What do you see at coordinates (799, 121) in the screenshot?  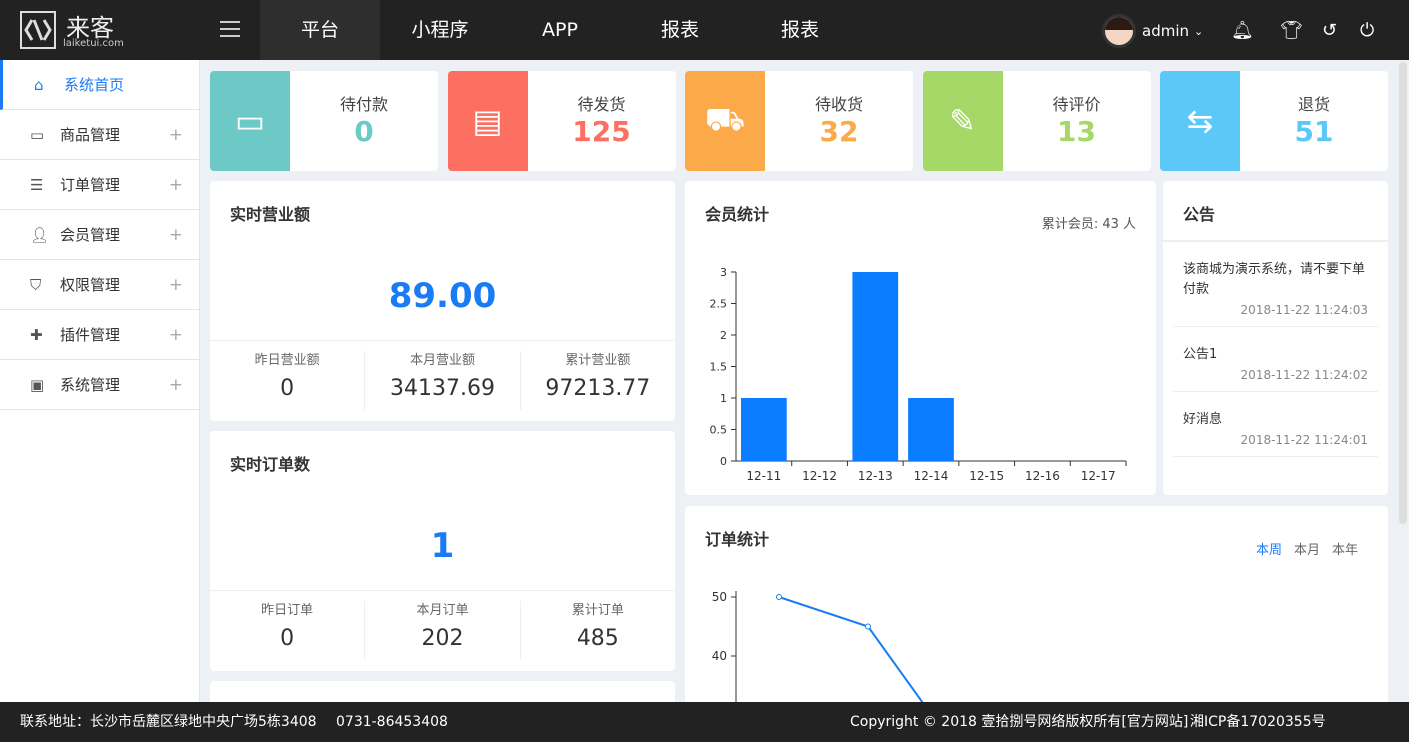 I see `stat-card: ⛟ 待收货 32` at bounding box center [799, 121].